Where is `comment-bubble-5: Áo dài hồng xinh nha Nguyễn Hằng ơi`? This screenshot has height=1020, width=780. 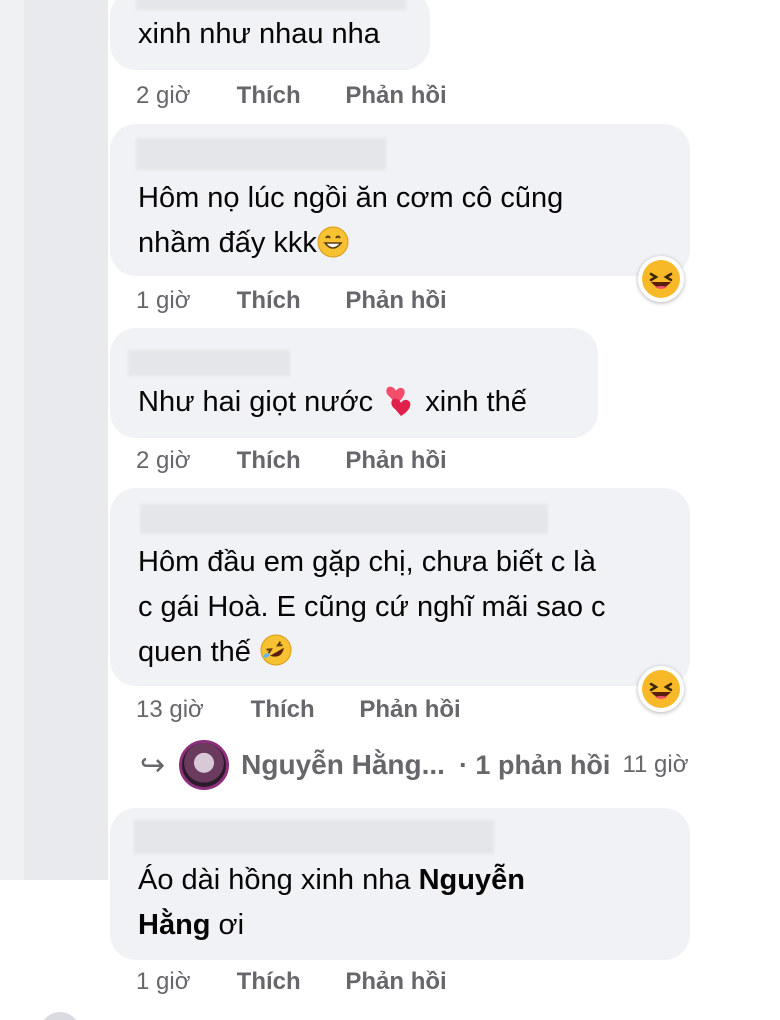
comment-bubble-5: Áo dài hồng xinh nha Nguyễn Hằng ơi is located at coordinates (400, 884).